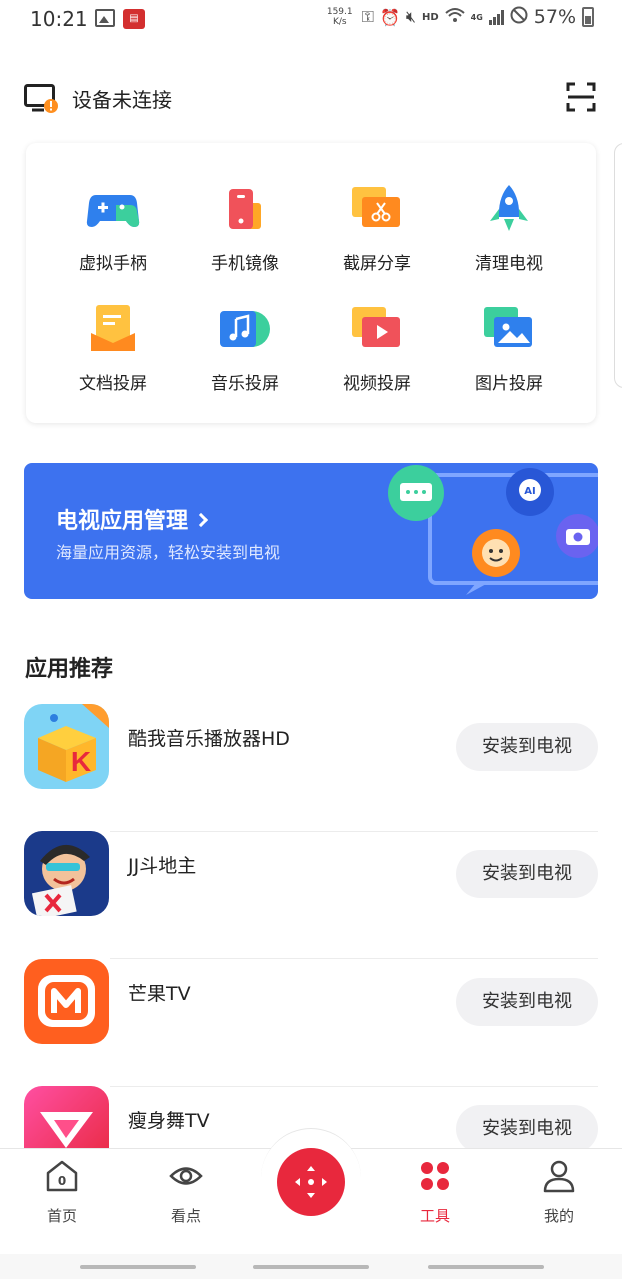  I want to click on app-row-jj-doudizhu: JJ斗地主 安装到电视, so click(311, 895).